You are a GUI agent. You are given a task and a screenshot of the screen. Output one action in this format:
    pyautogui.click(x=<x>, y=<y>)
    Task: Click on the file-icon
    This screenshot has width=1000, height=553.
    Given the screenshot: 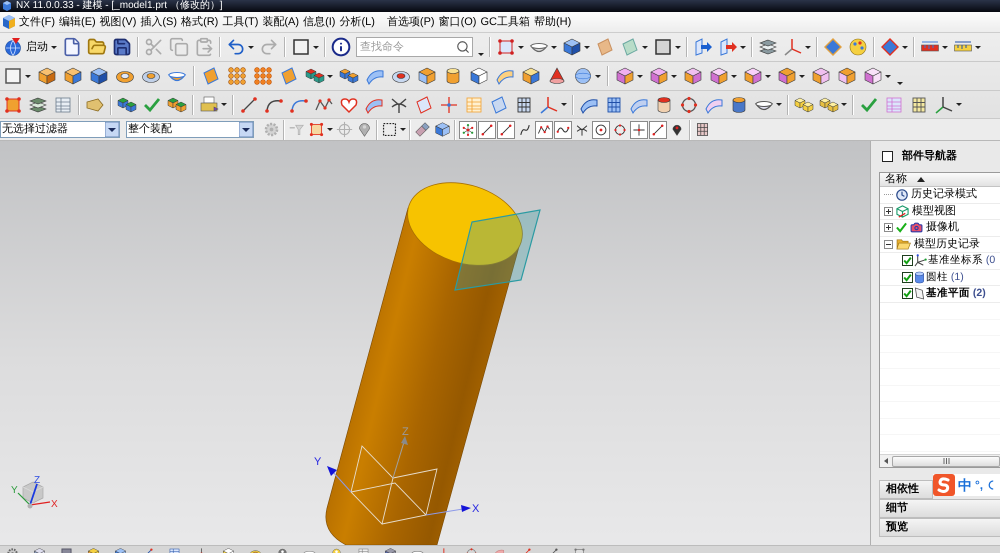 What is the action you would take?
    pyautogui.click(x=72, y=47)
    